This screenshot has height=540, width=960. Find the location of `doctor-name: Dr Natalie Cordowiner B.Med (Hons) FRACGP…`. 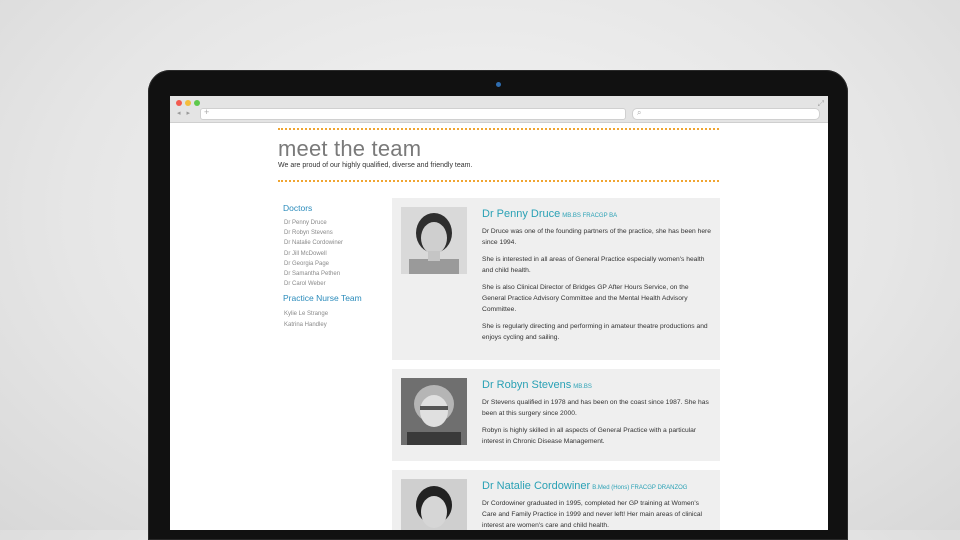

doctor-name: Dr Natalie Cordowiner B.Med (Hons) FRACGP… is located at coordinates (584, 486).